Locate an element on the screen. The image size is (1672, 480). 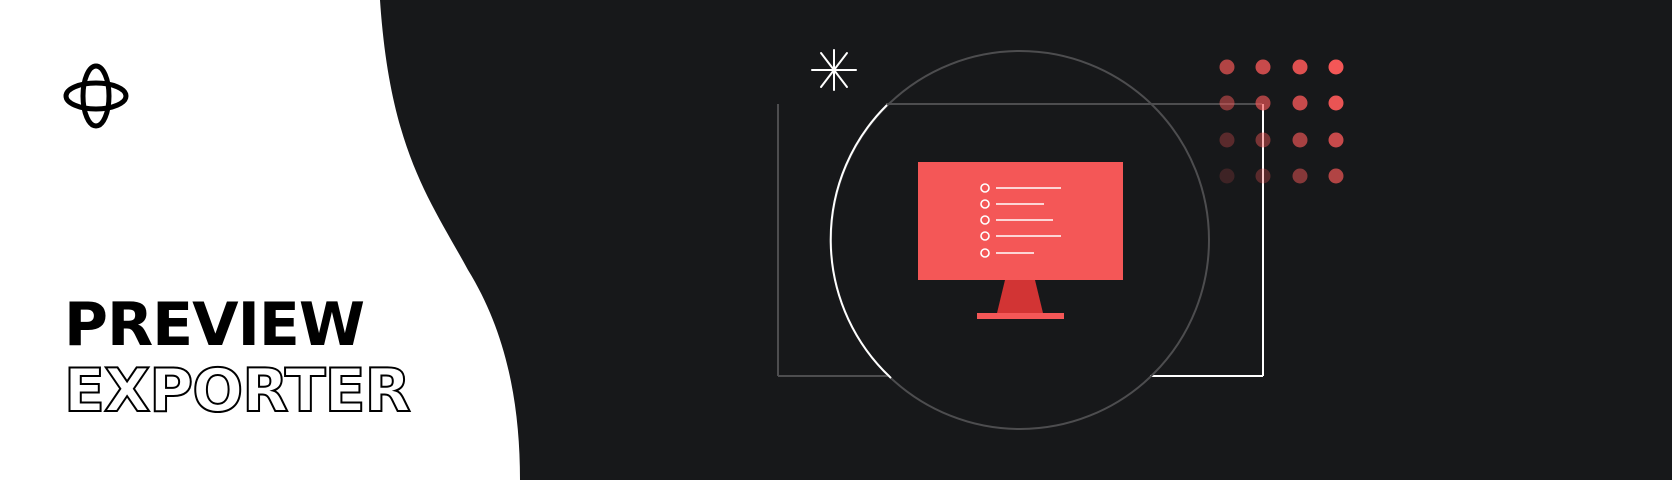
monitor-base is located at coordinates (1020, 316).